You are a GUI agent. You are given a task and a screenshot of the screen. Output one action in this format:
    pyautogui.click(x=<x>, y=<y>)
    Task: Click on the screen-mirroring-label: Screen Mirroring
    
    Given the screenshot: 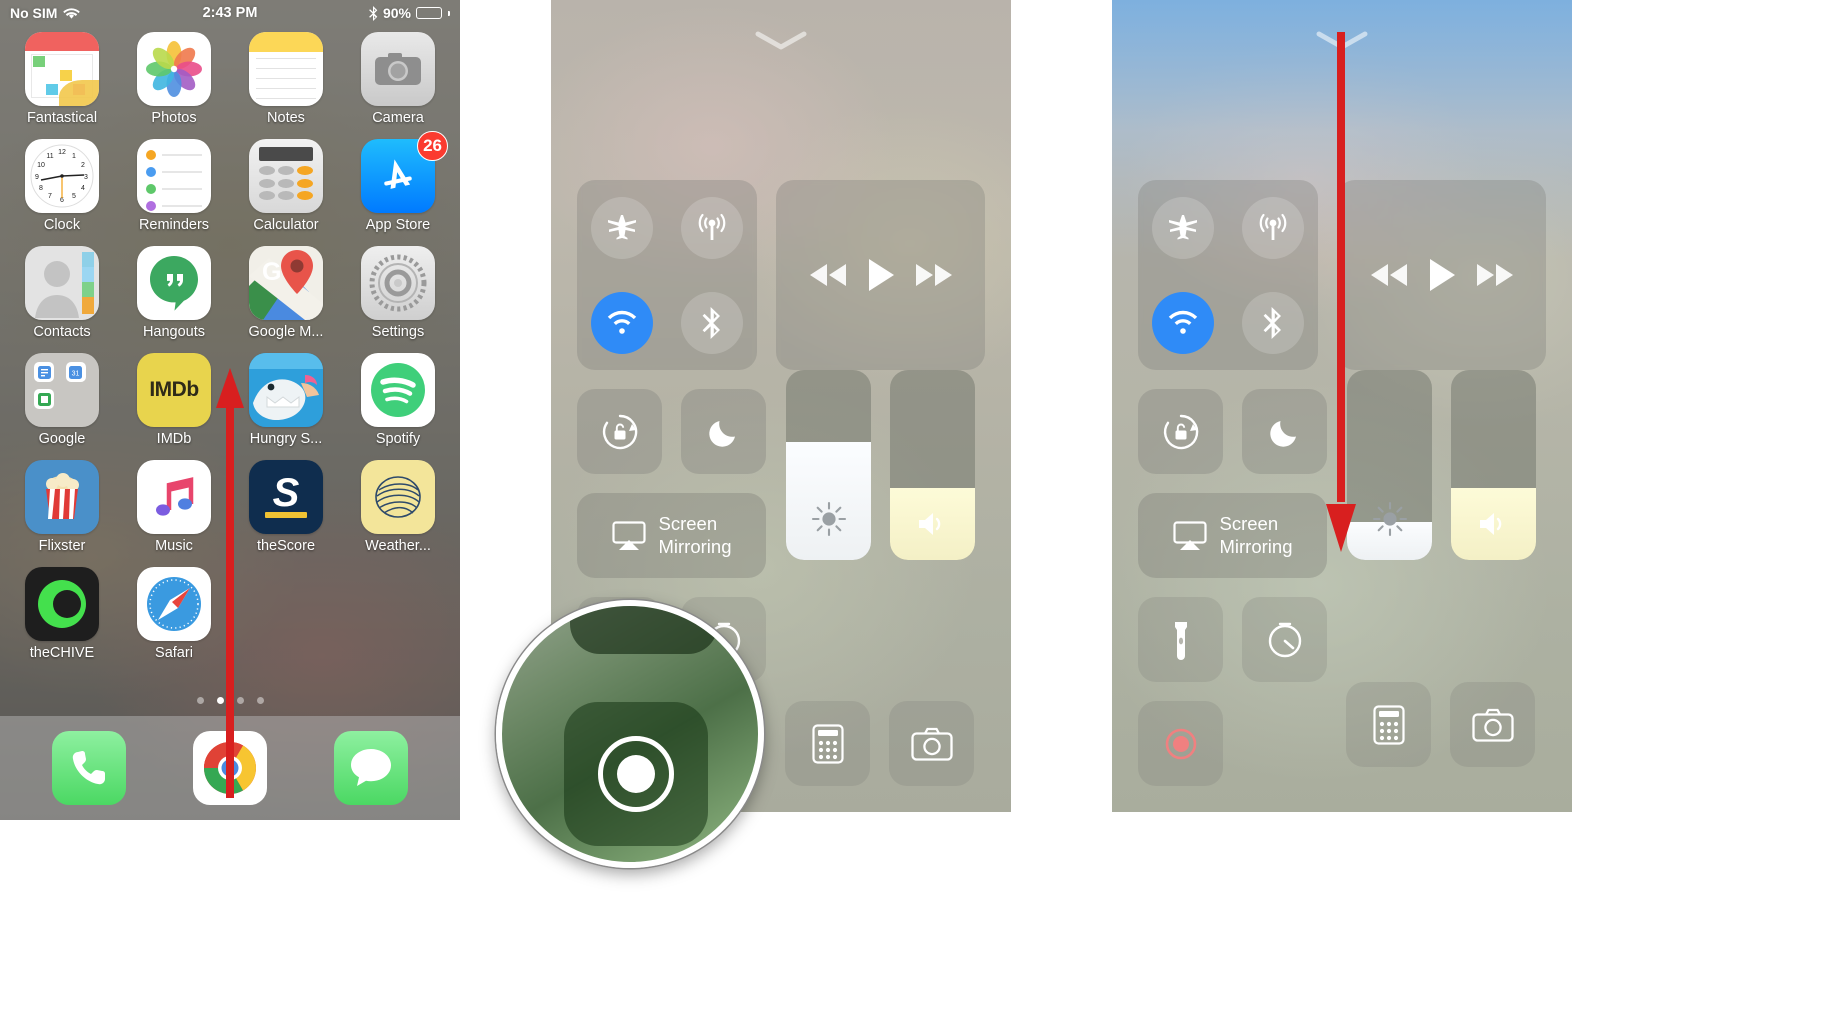 What is the action you would take?
    pyautogui.click(x=695, y=534)
    